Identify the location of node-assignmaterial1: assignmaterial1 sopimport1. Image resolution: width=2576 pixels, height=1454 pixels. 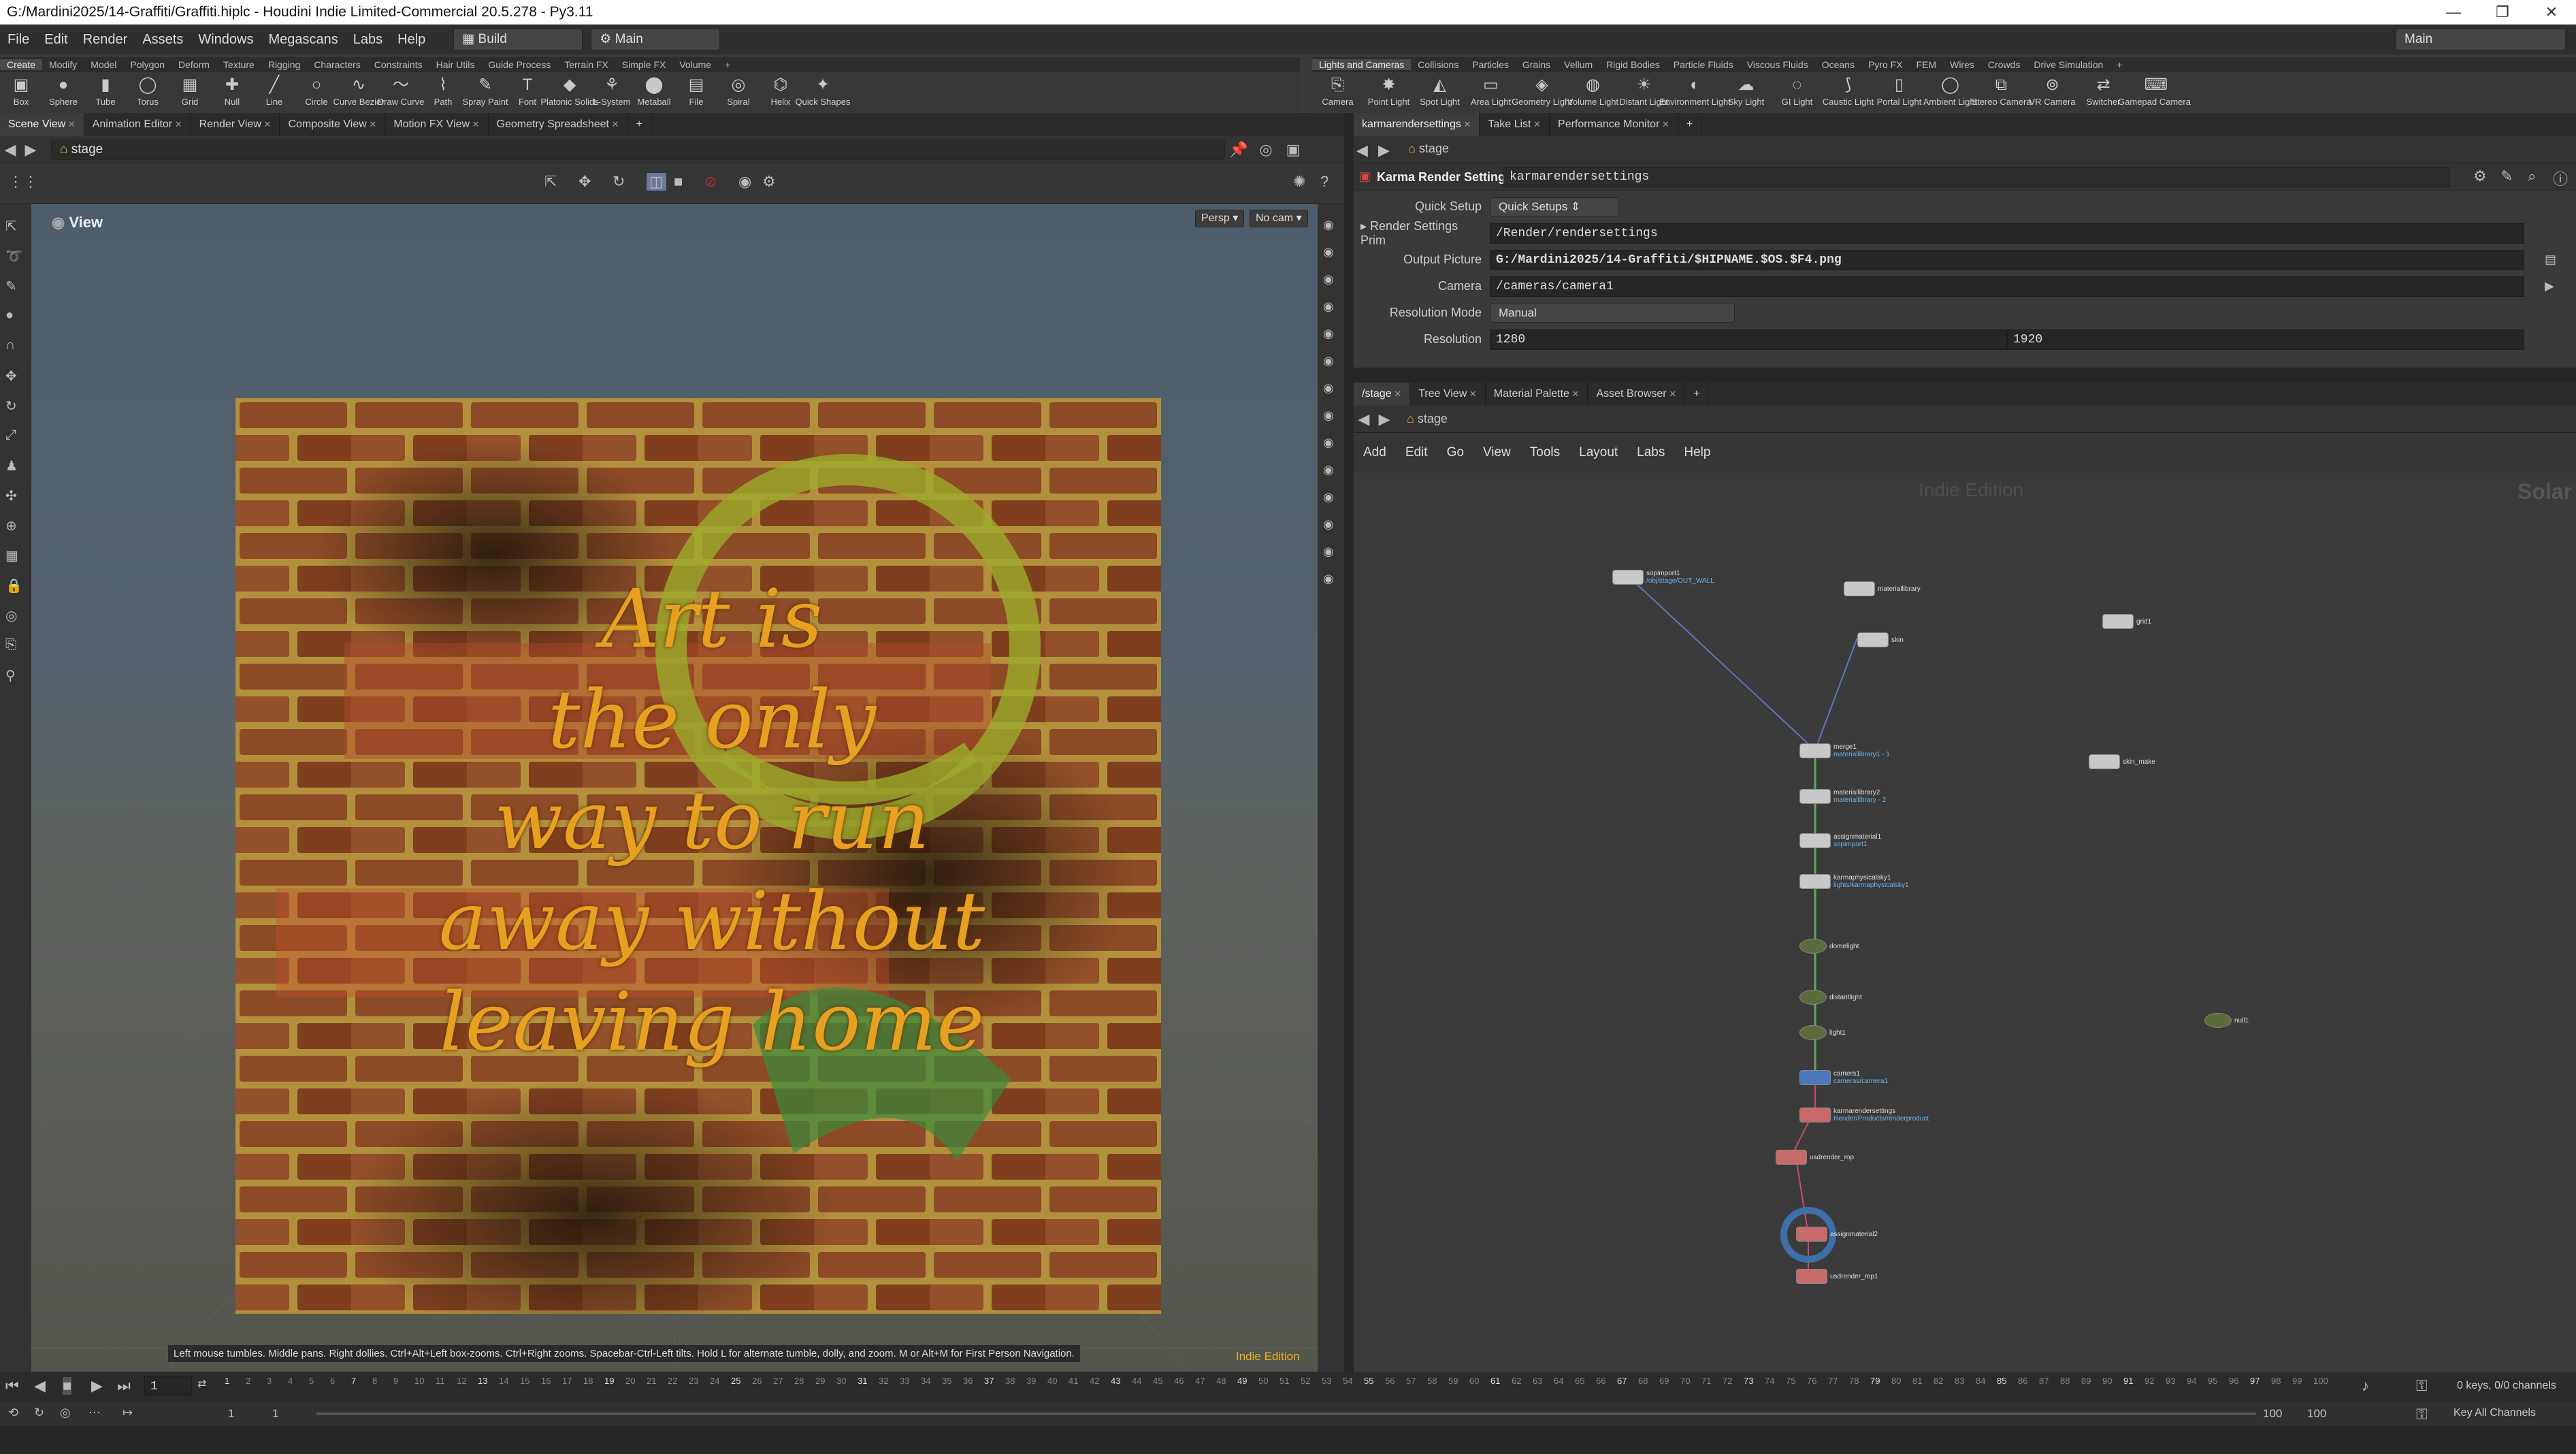
(1840, 841).